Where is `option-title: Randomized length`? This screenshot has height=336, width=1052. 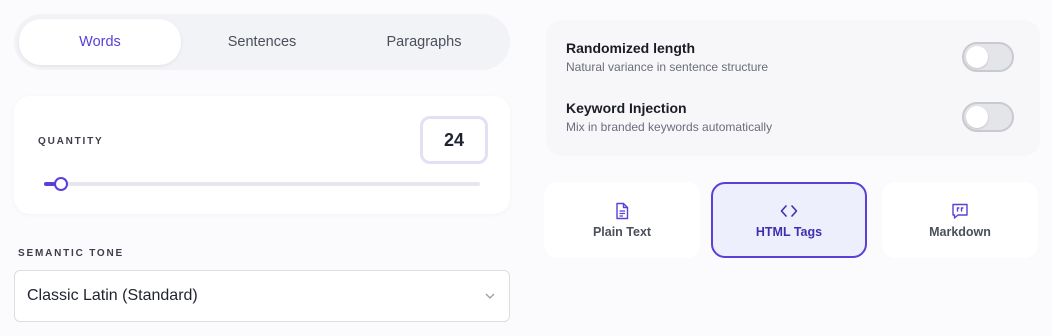
option-title: Randomized length is located at coordinates (631, 48).